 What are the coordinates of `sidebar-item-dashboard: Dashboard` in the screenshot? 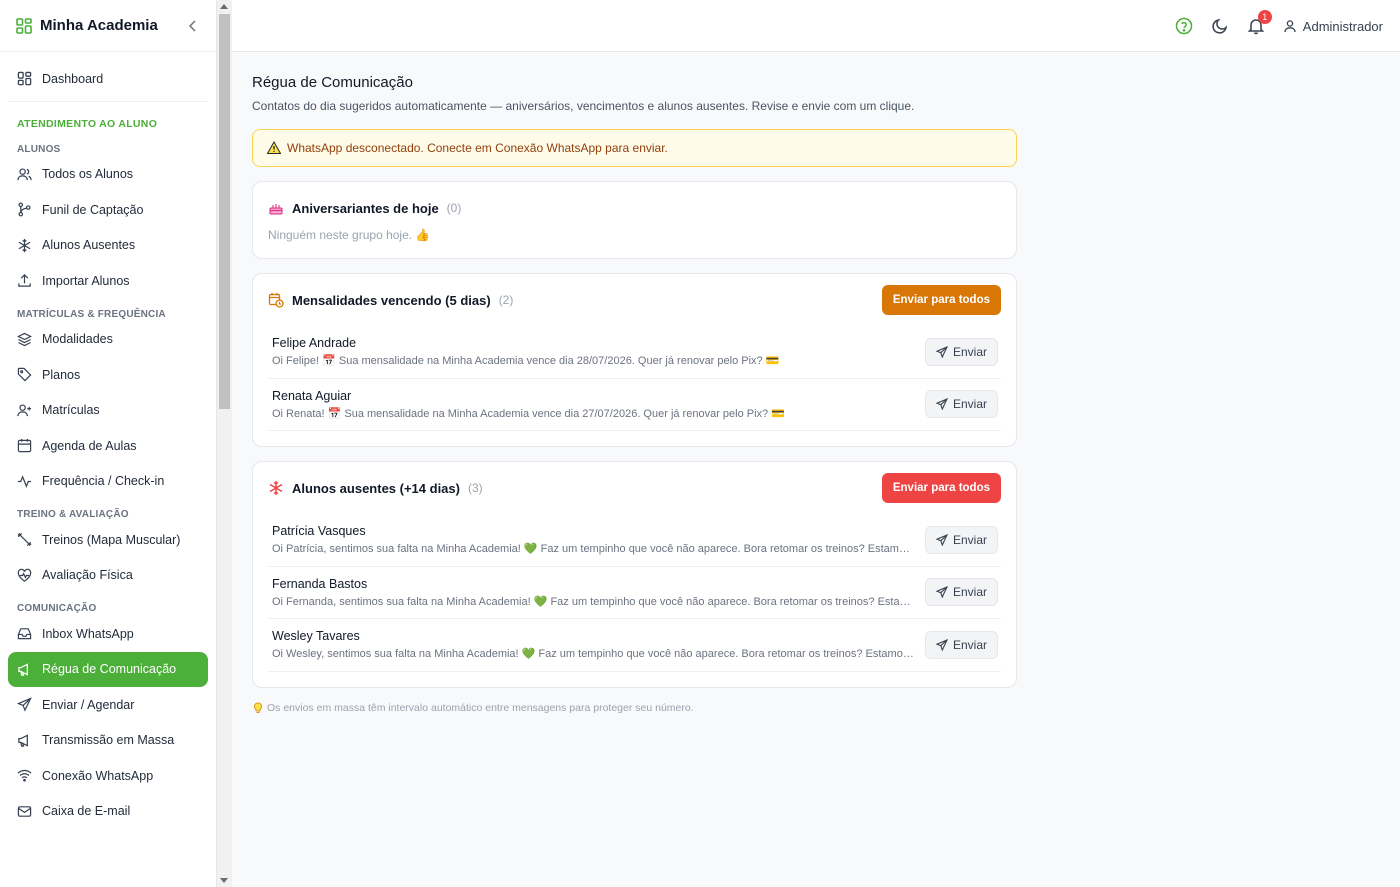 It's located at (108, 79).